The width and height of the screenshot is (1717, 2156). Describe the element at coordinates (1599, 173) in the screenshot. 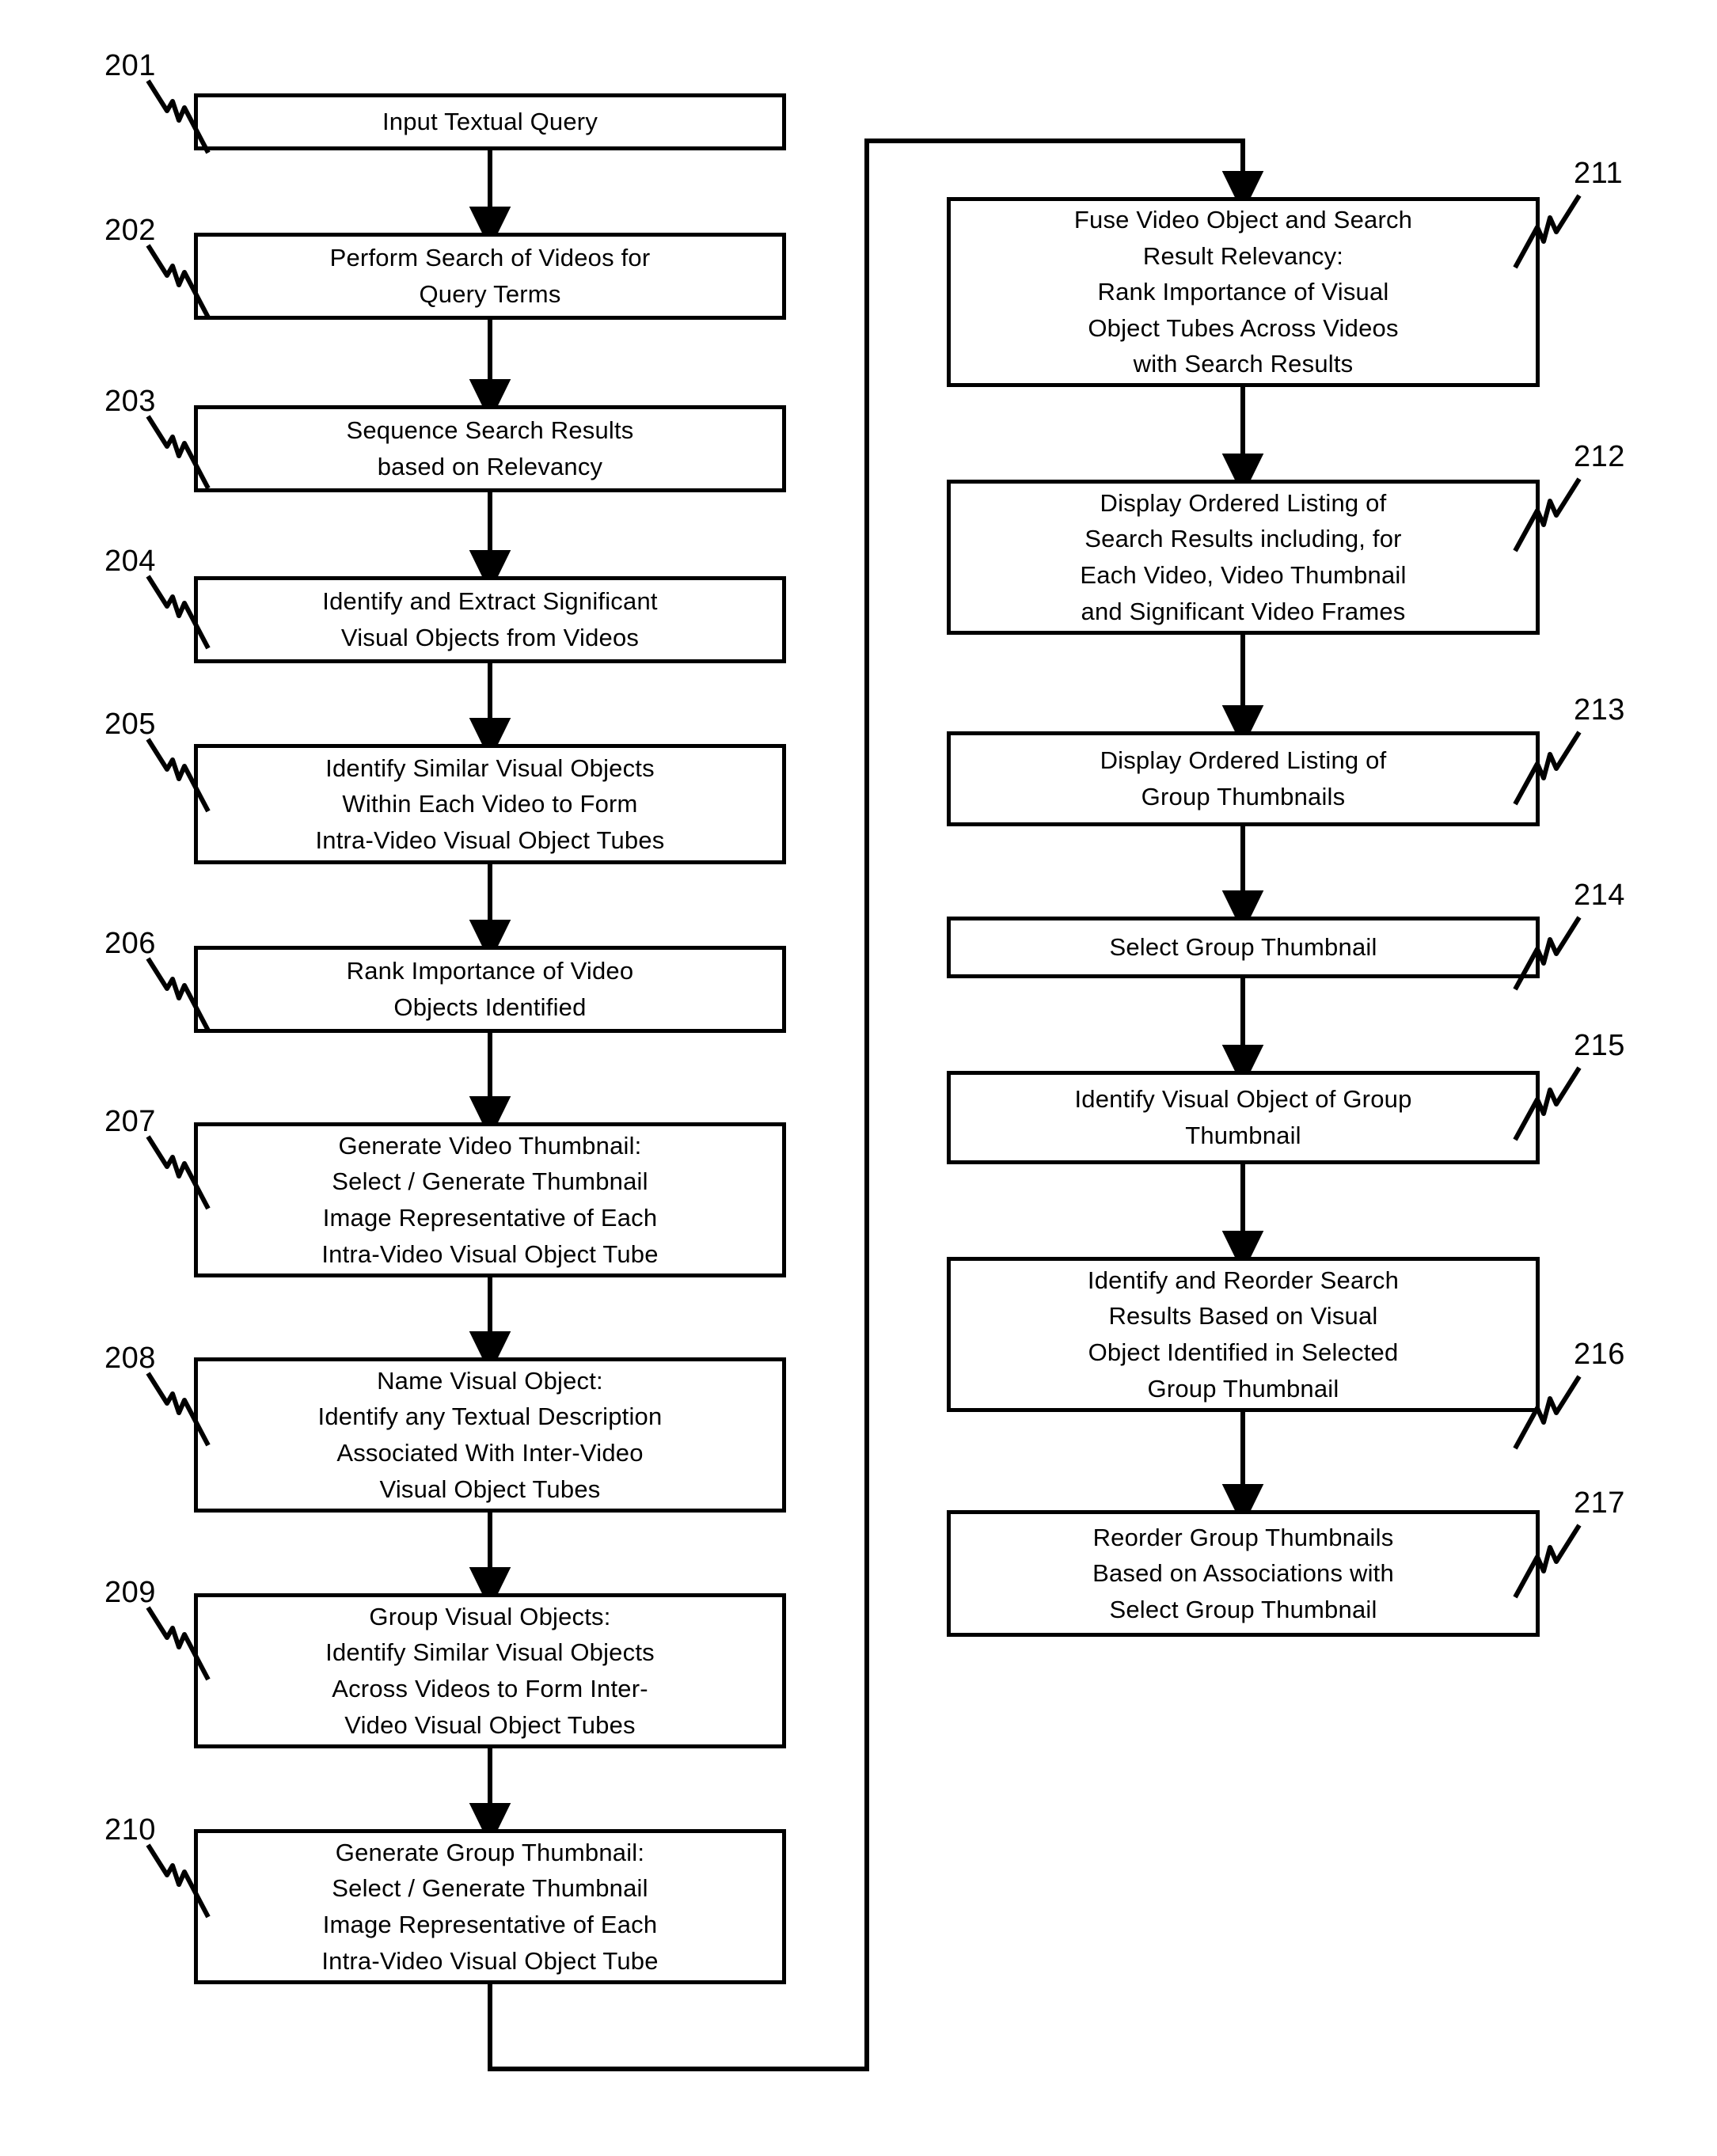

I see `ref-numeral-211: 211` at that location.